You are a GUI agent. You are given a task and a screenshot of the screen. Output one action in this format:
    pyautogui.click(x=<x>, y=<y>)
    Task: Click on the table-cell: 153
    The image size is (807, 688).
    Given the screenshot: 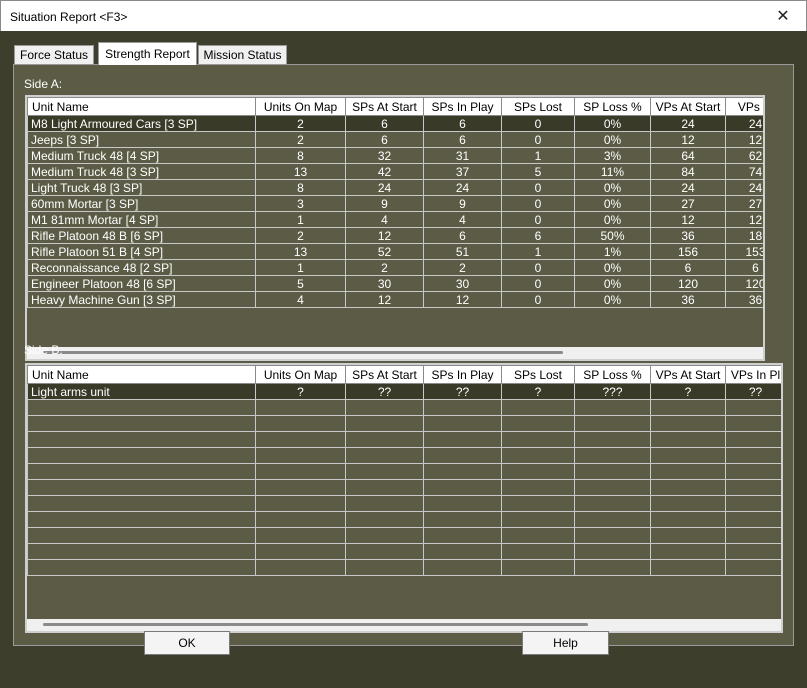 What is the action you would take?
    pyautogui.click(x=744, y=251)
    